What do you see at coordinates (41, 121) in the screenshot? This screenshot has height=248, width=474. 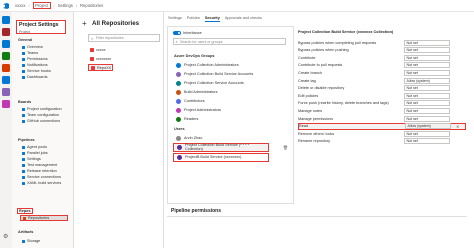 I see `nav-item-github-connections: GitHub connections` at bounding box center [41, 121].